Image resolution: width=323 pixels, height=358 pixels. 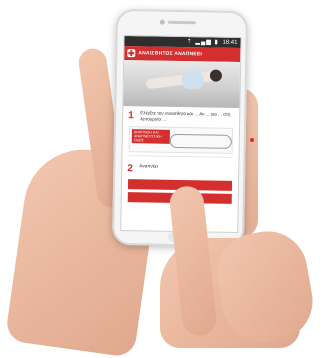 I want to click on instruction-photo, so click(x=182, y=84).